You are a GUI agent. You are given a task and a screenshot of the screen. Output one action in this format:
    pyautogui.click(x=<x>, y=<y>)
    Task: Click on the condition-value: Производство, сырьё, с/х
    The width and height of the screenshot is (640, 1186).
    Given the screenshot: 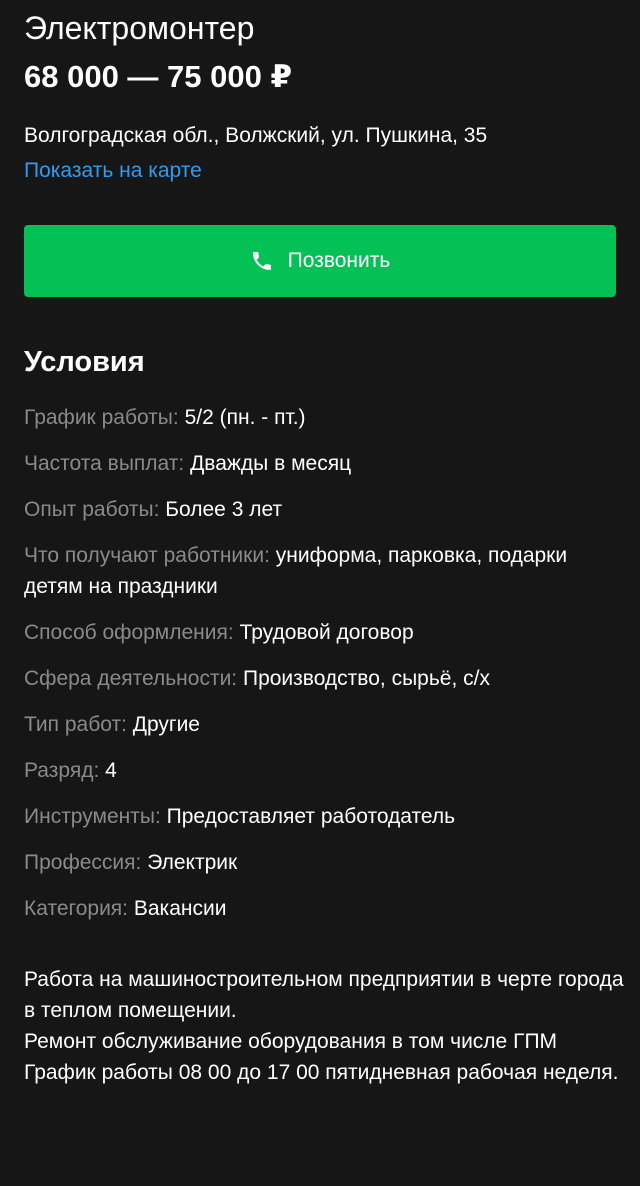 What is the action you would take?
    pyautogui.click(x=366, y=678)
    